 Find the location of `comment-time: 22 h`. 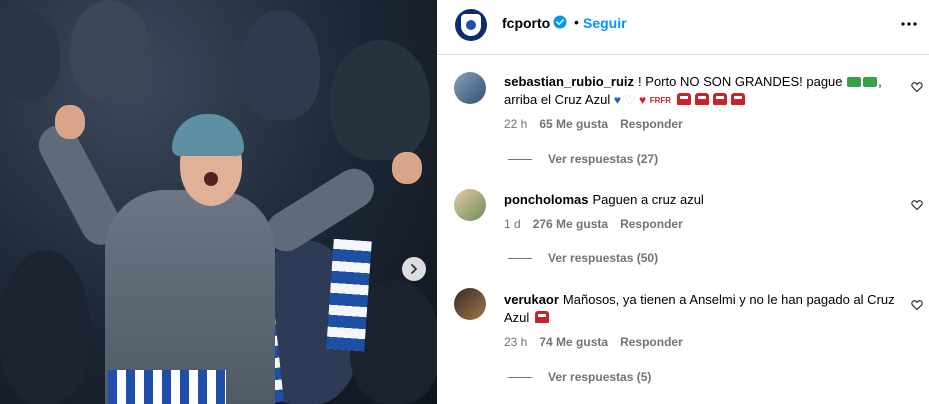

comment-time: 22 h is located at coordinates (515, 124).